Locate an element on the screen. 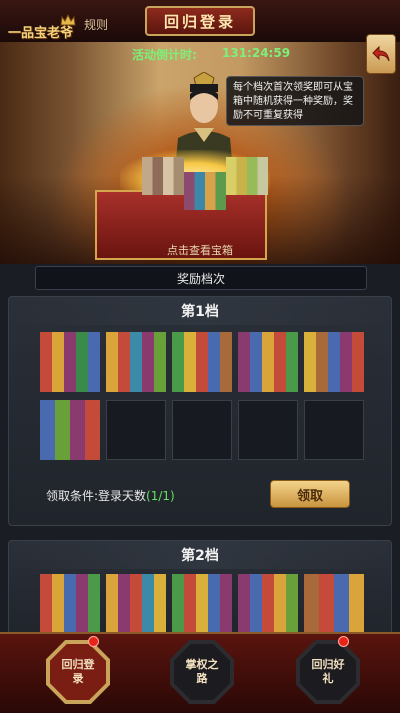 This screenshot has height=713, width=400. countdown-label: 活动倒计时: is located at coordinates (164, 55).